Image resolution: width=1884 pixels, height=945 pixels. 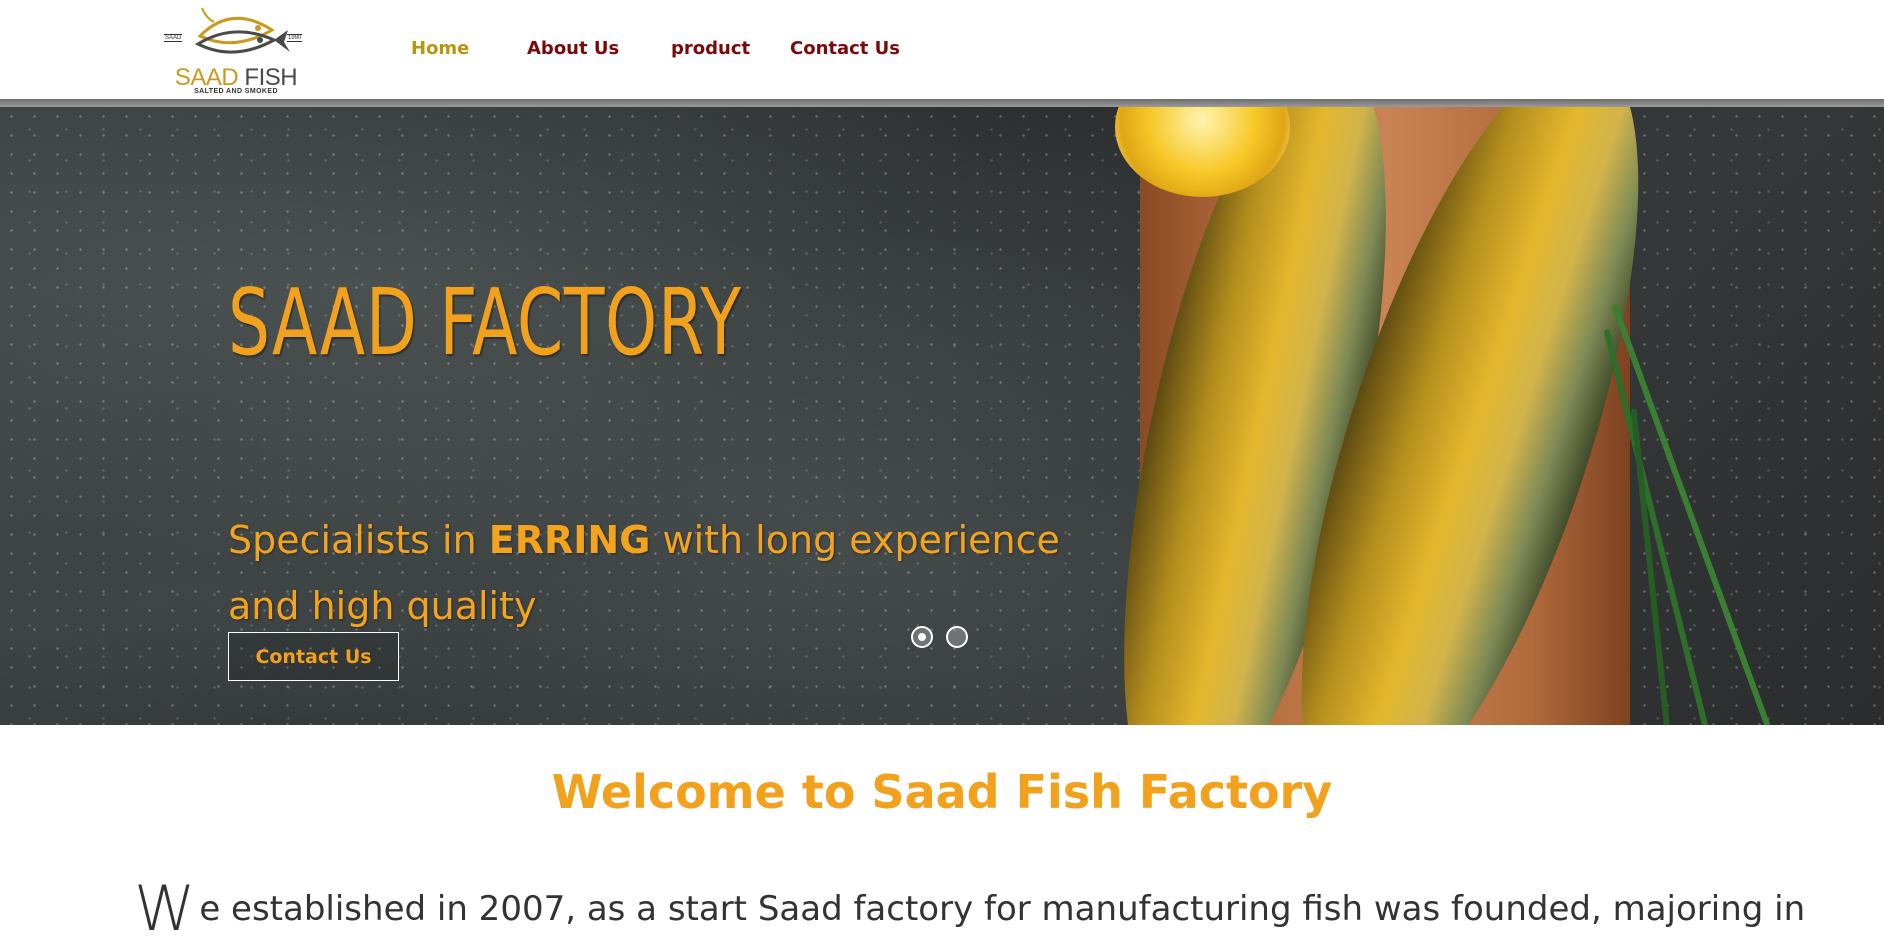 What do you see at coordinates (295, 38) in the screenshot?
I see `logo-tag-right: 1990` at bounding box center [295, 38].